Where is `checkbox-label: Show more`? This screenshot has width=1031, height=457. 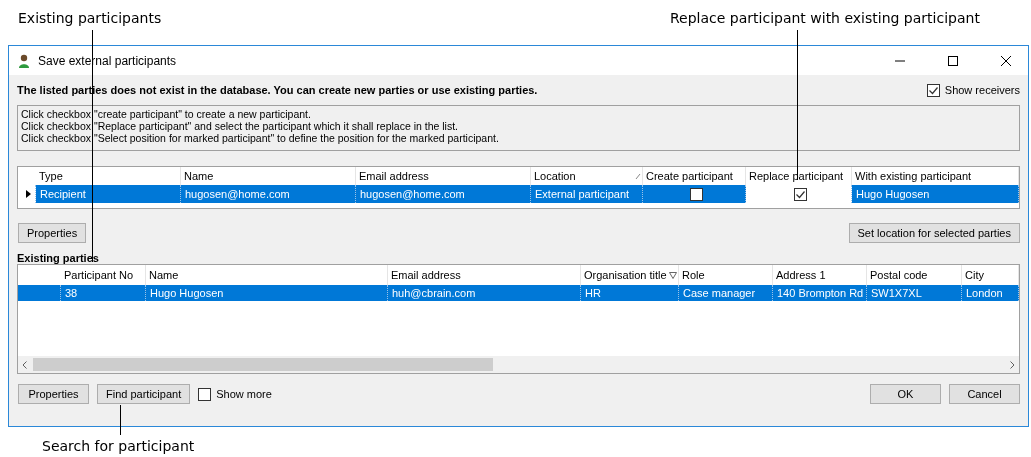 checkbox-label: Show more is located at coordinates (244, 394).